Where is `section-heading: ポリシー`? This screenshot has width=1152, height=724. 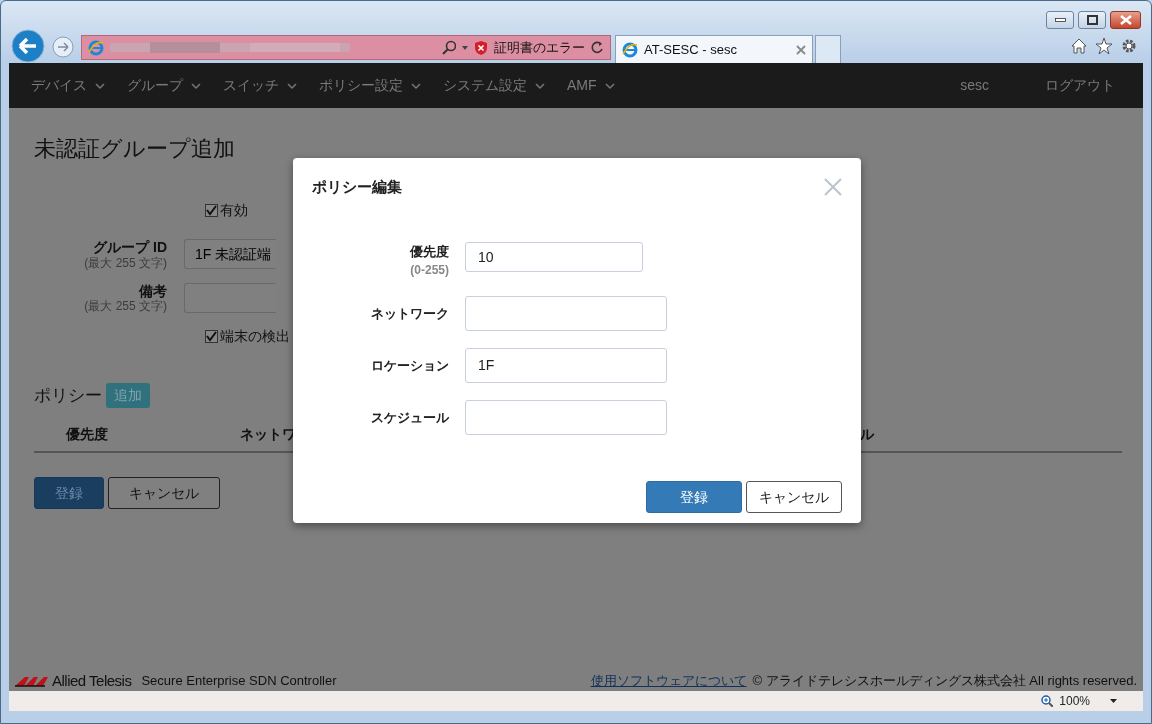
section-heading: ポリシー is located at coordinates (68, 395).